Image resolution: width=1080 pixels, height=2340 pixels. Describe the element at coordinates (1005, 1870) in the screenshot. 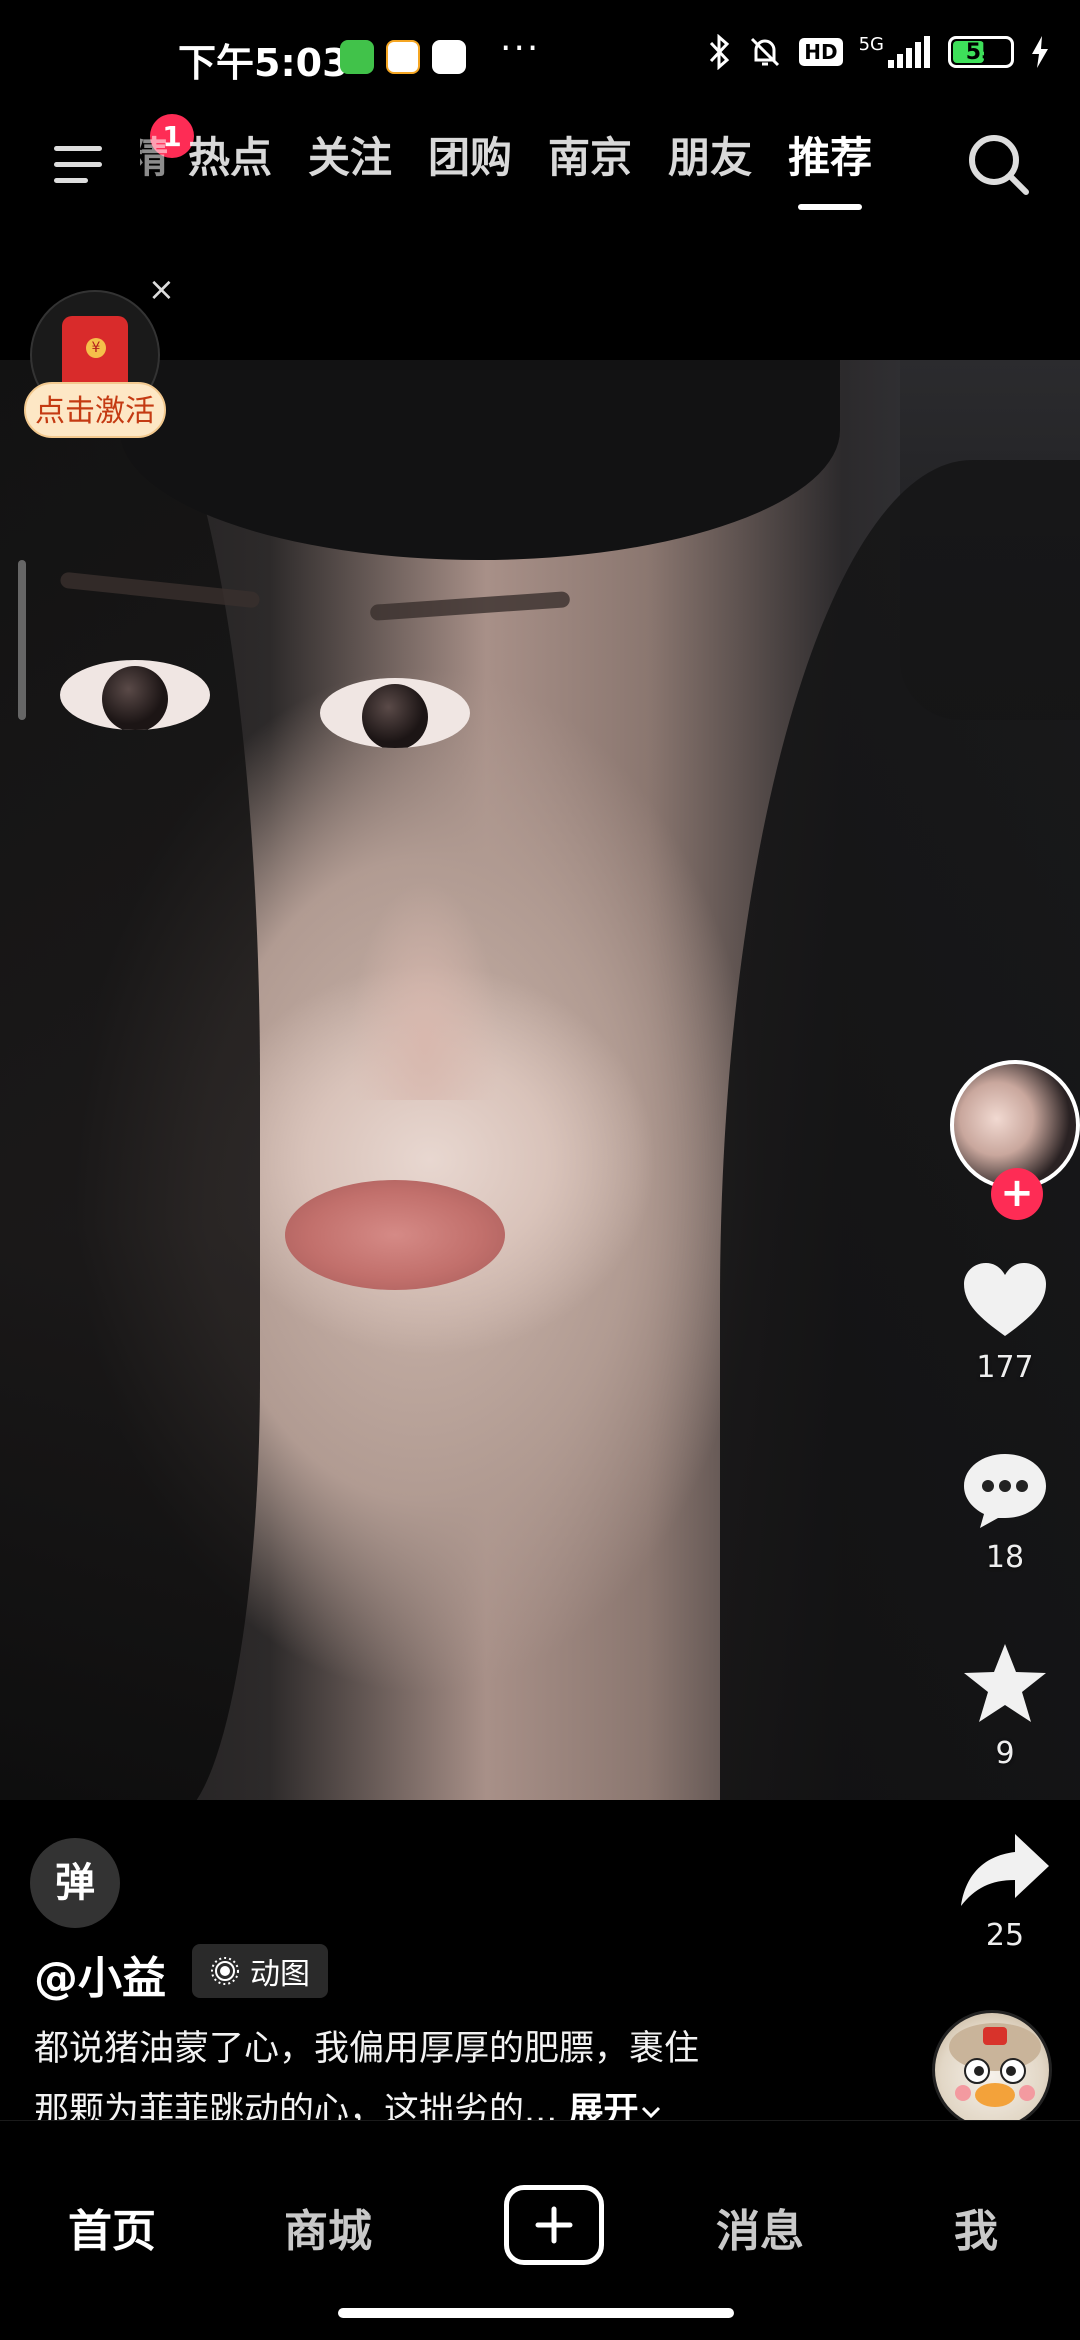

I see `share-arrow-icon` at that location.